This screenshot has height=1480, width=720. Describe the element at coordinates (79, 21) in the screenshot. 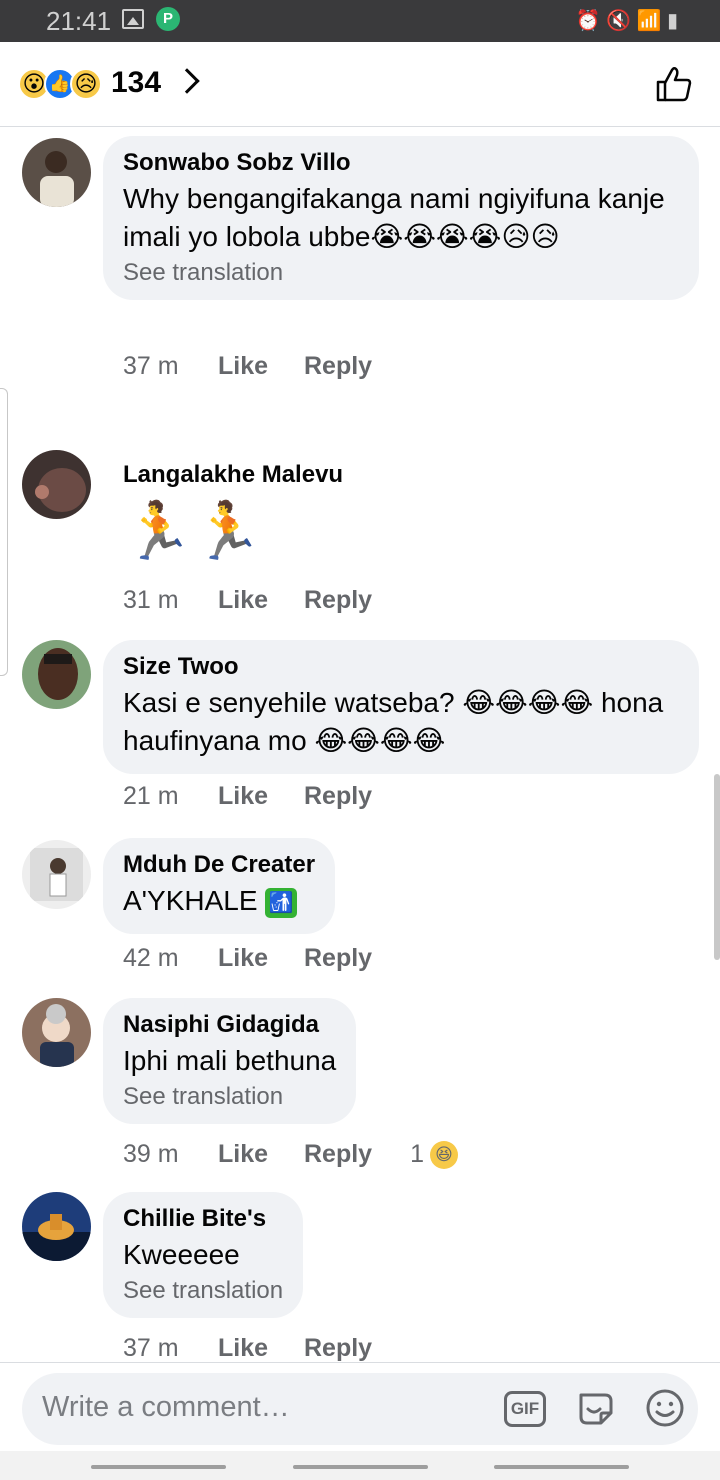

I see `status-time: 21:41` at that location.